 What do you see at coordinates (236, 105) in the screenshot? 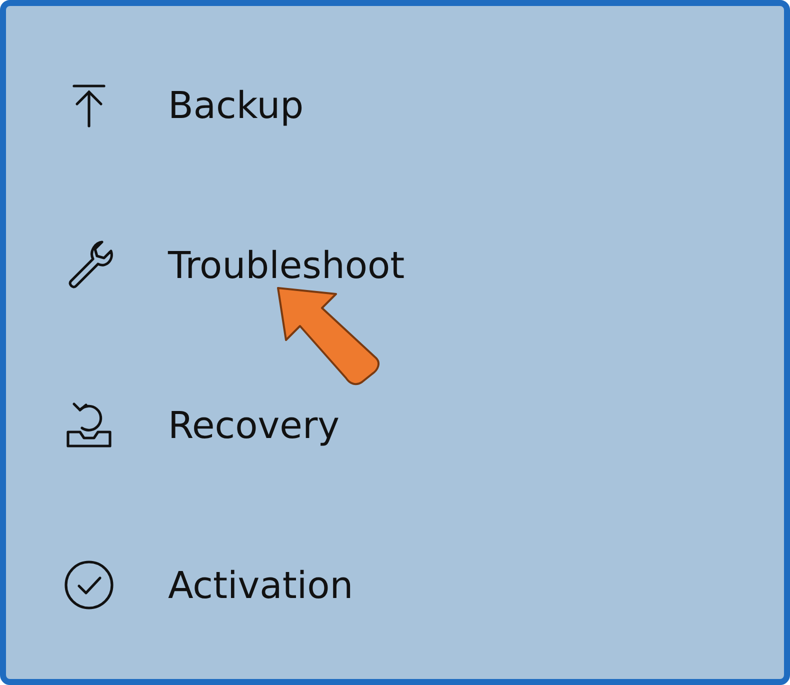
I see `menu-item: Backup` at bounding box center [236, 105].